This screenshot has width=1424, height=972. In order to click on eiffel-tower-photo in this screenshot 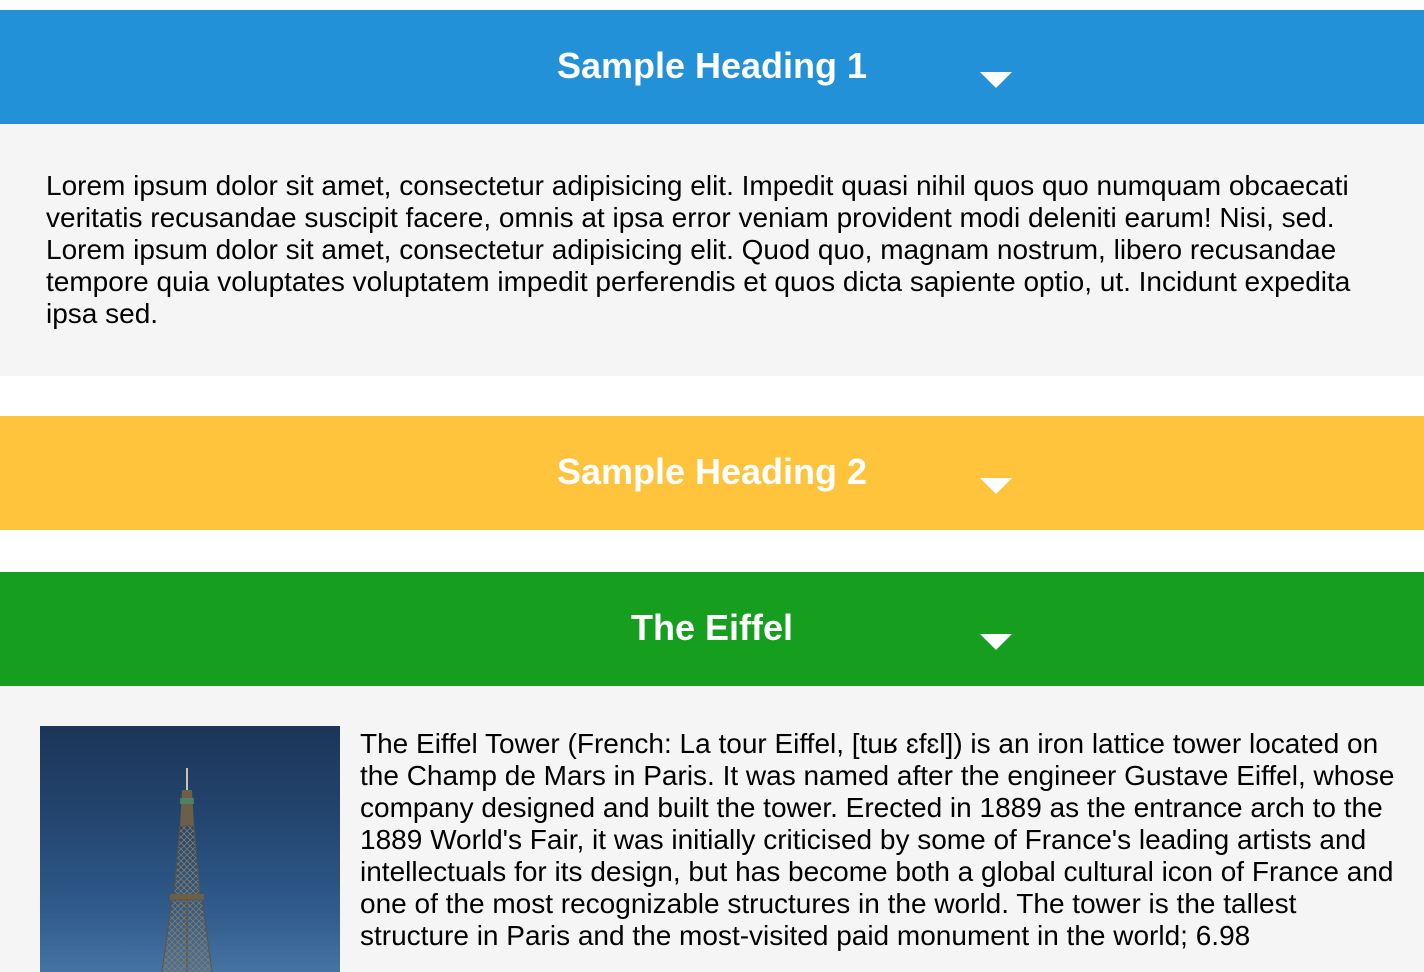, I will do `click(190, 849)`.